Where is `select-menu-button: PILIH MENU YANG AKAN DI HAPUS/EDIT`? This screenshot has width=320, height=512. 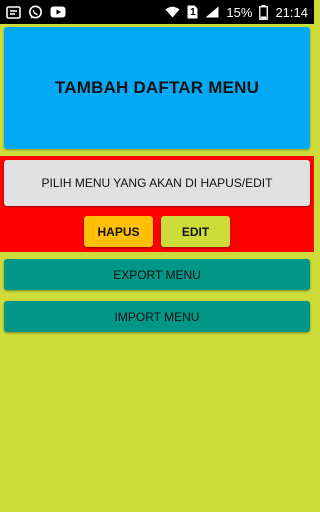
select-menu-button: PILIH MENU YANG AKAN DI HAPUS/EDIT is located at coordinates (157, 183).